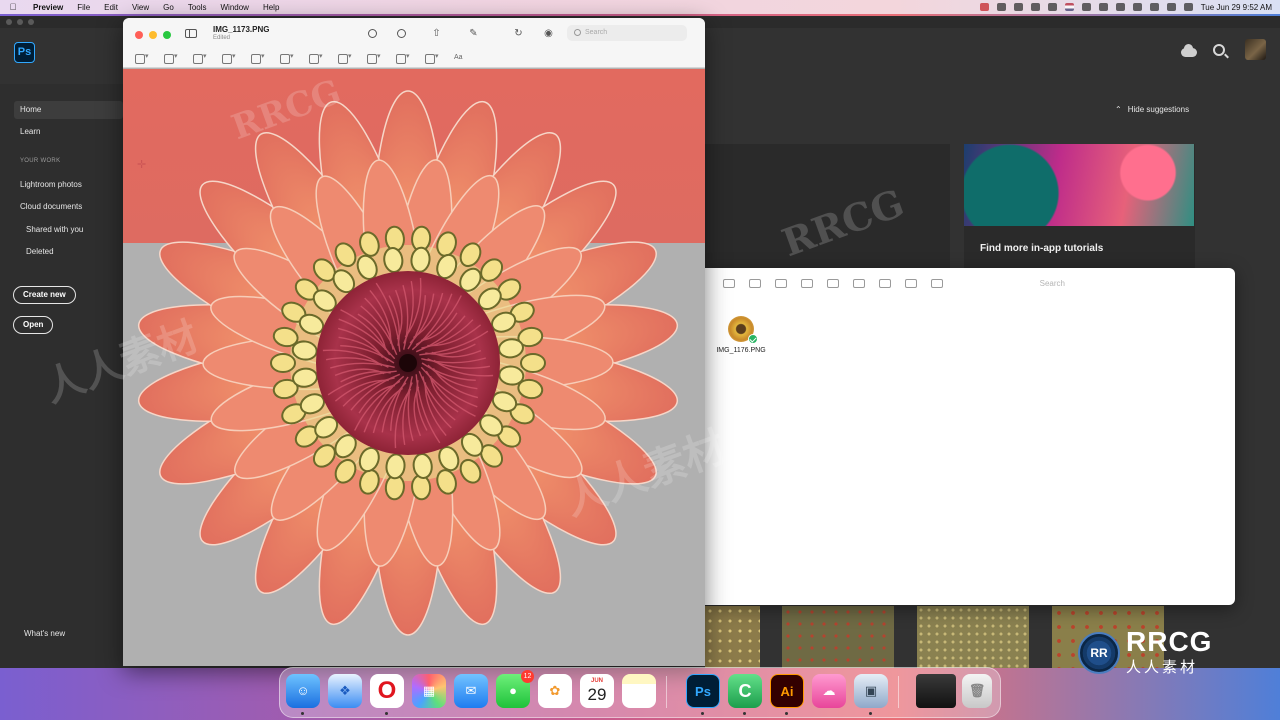 The height and width of the screenshot is (720, 1280). What do you see at coordinates (729, 283) in the screenshot?
I see `icon-view-icon` at bounding box center [729, 283].